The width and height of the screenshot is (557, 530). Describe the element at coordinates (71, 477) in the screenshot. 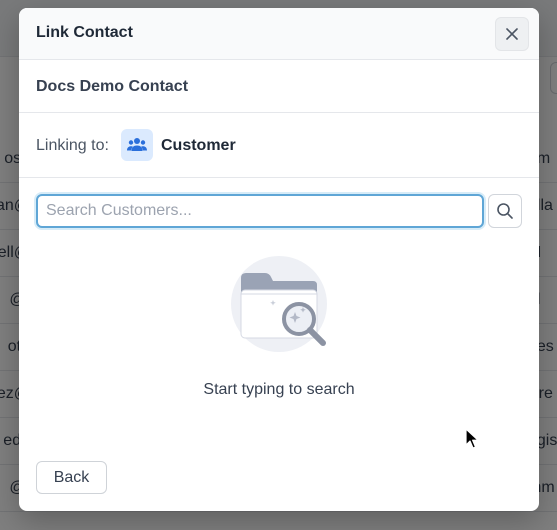

I see `back-button: Back` at that location.